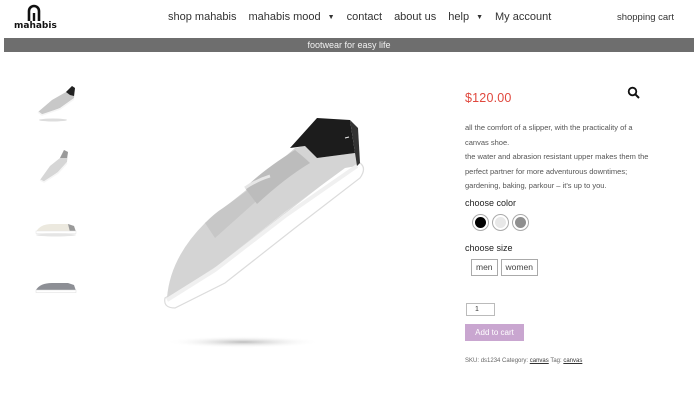  I want to click on nav-account-label: My account, so click(523, 17).